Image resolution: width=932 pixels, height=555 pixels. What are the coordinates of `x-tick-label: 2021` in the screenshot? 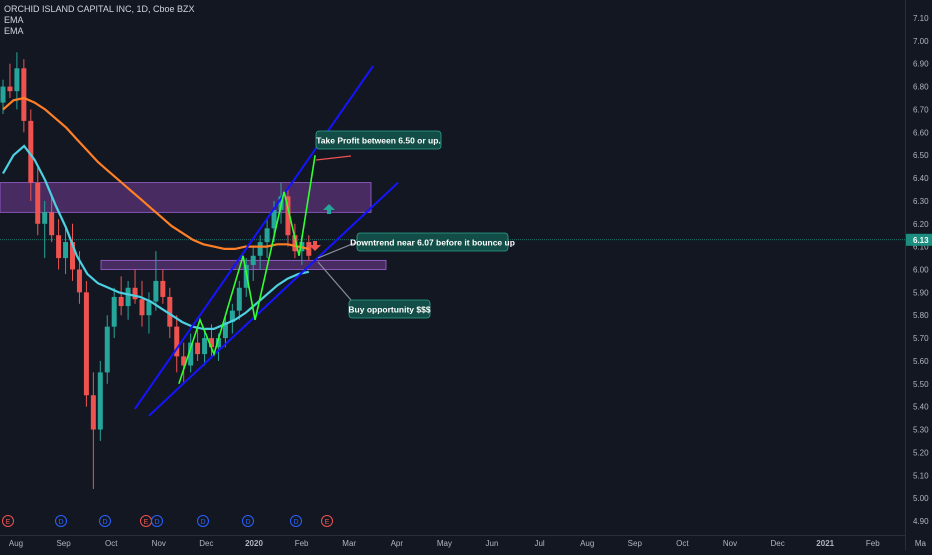 It's located at (825, 543).